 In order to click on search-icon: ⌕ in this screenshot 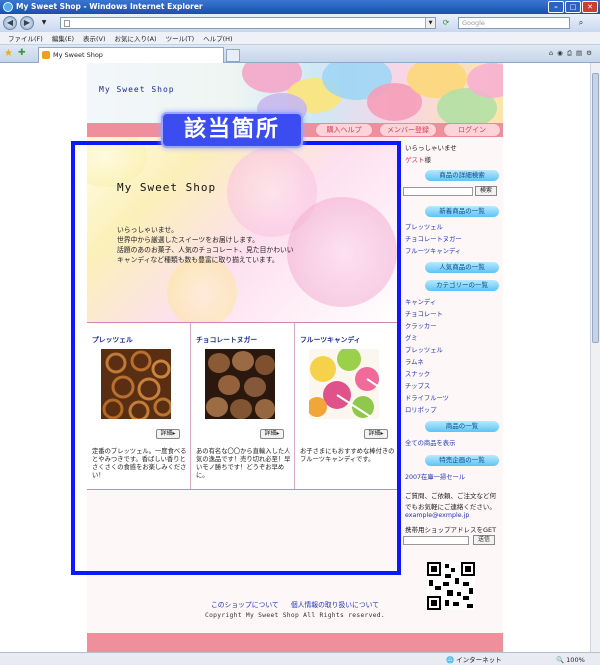, I will do `click(581, 23)`.